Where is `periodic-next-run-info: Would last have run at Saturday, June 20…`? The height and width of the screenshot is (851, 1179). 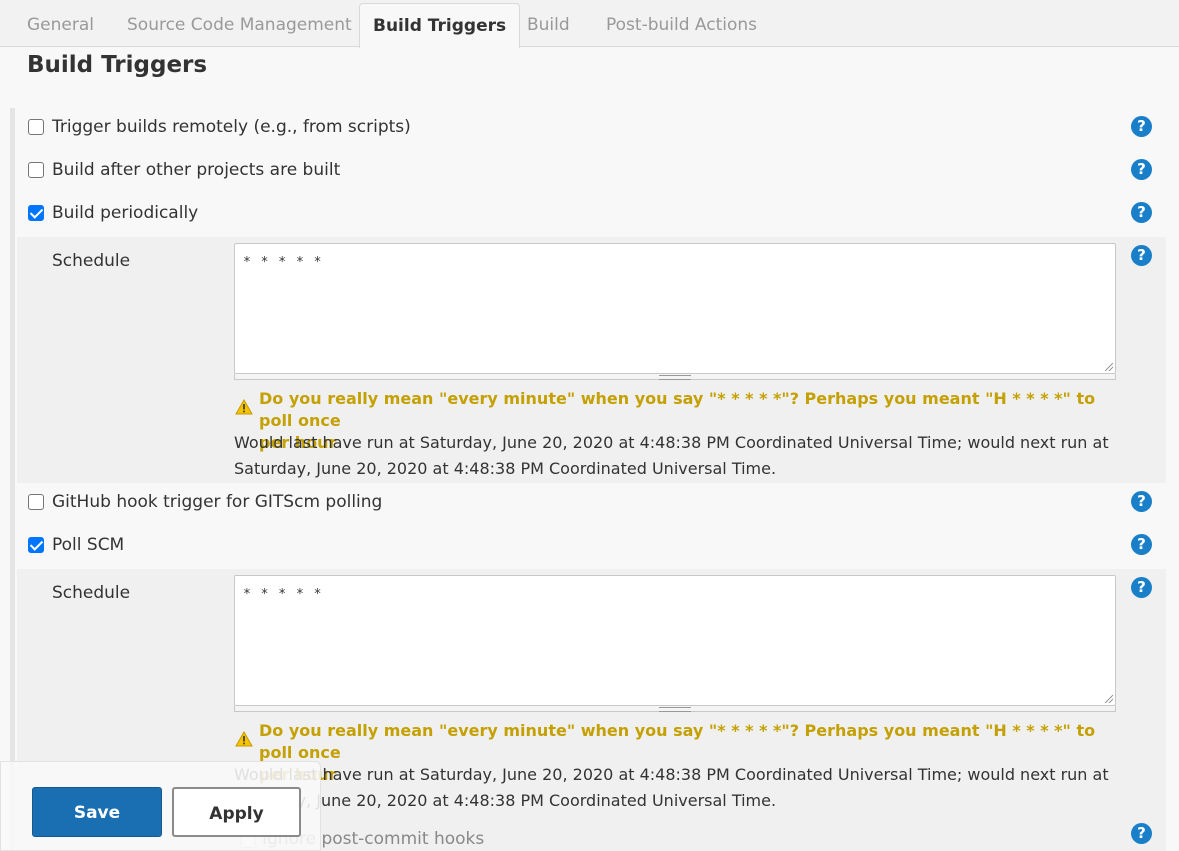 periodic-next-run-info: Would last have run at Saturday, June 20… is located at coordinates (671, 455).